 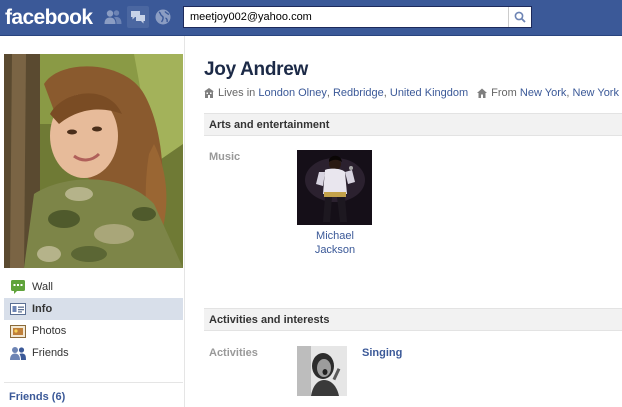 I want to click on lives-region-link: Redbridge, so click(x=358, y=93).